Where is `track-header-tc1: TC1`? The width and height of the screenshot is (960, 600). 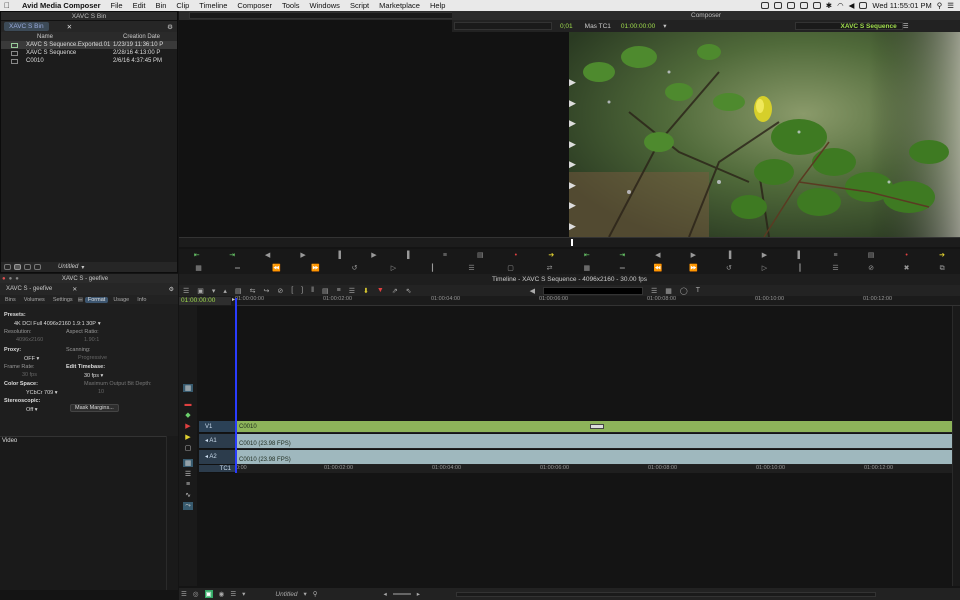 track-header-tc1: TC1 is located at coordinates (217, 469).